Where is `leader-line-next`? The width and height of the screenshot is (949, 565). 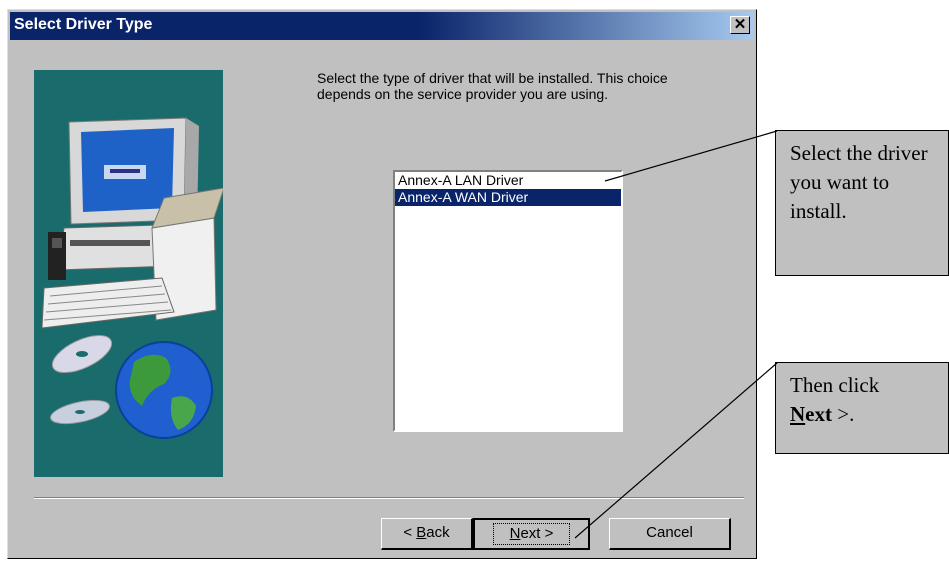 leader-line-next is located at coordinates (676, 450).